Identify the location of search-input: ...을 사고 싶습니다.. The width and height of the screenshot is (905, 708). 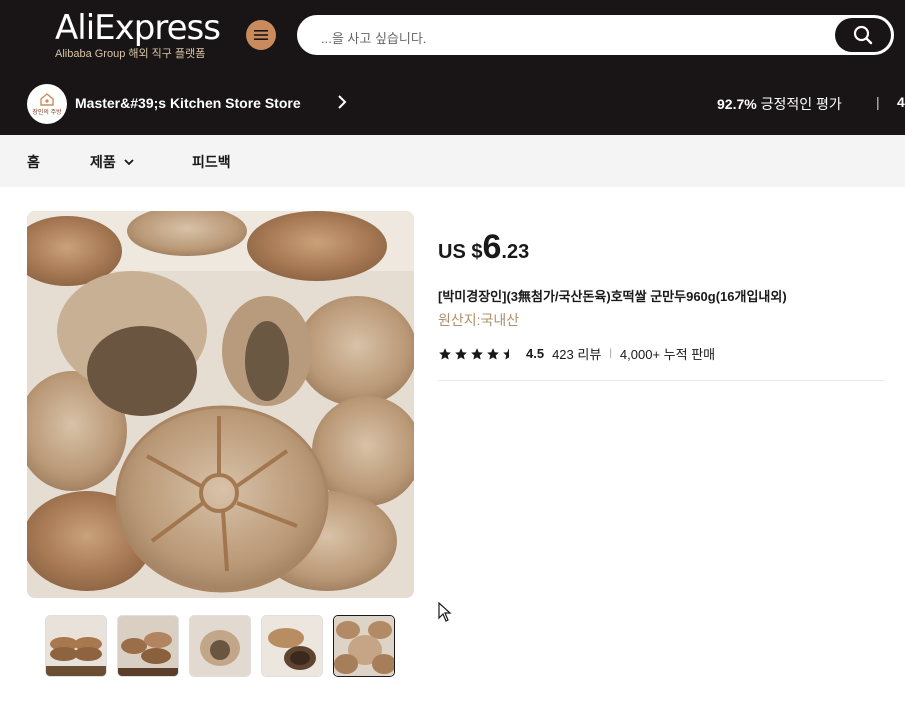
(373, 37).